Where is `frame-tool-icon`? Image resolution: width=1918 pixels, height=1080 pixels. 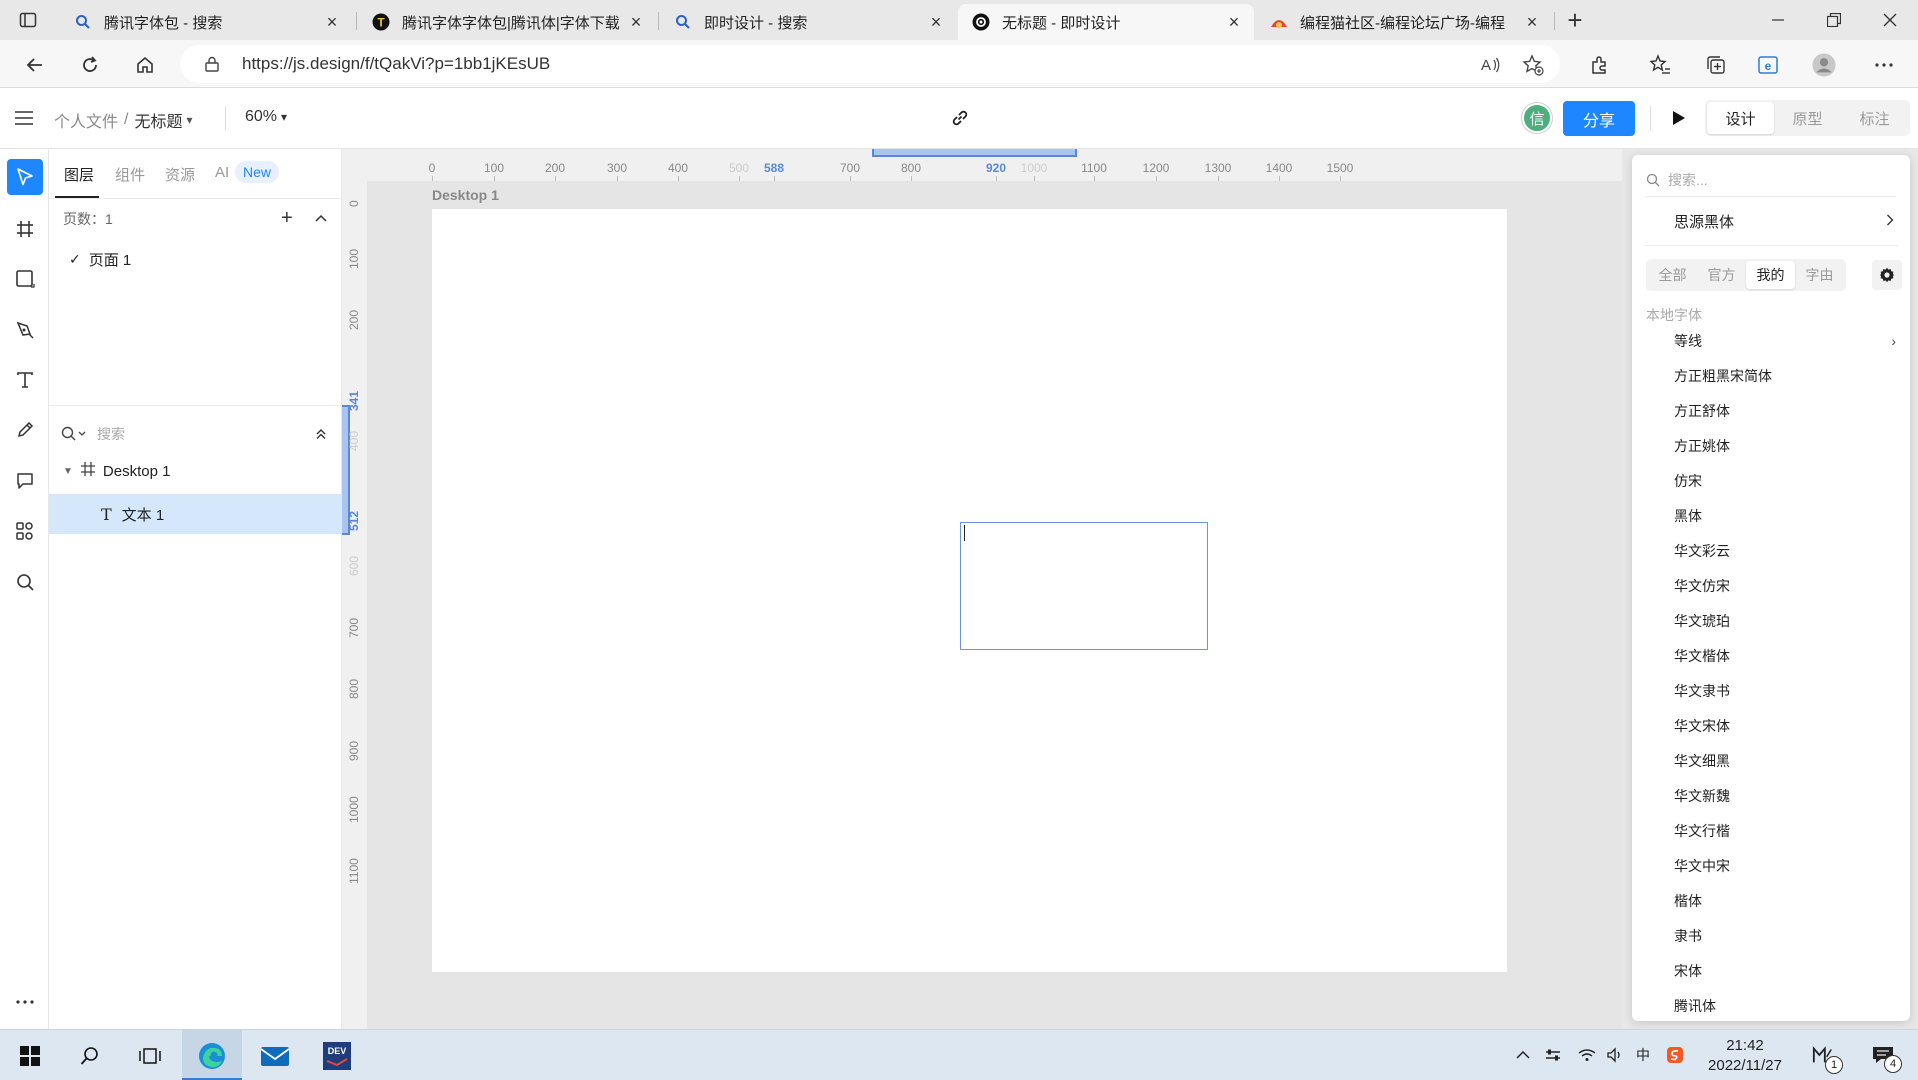
frame-tool-icon is located at coordinates (25, 229).